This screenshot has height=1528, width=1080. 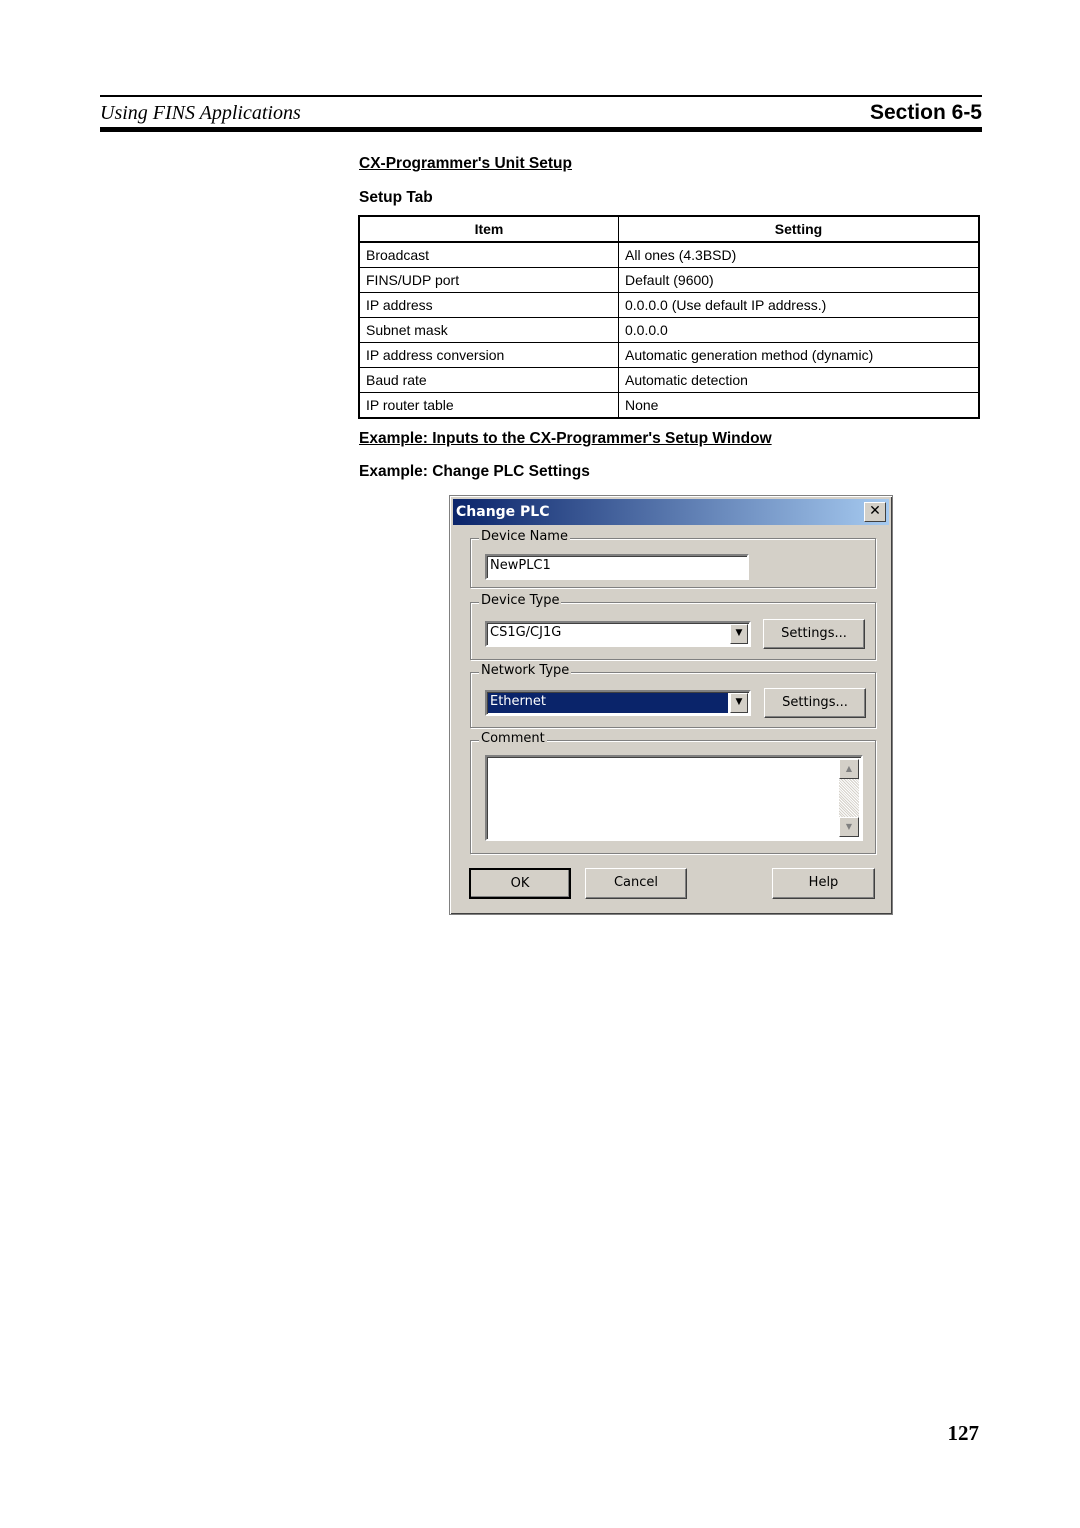 I want to click on network-type-dropdown-button: ▼, so click(x=739, y=703).